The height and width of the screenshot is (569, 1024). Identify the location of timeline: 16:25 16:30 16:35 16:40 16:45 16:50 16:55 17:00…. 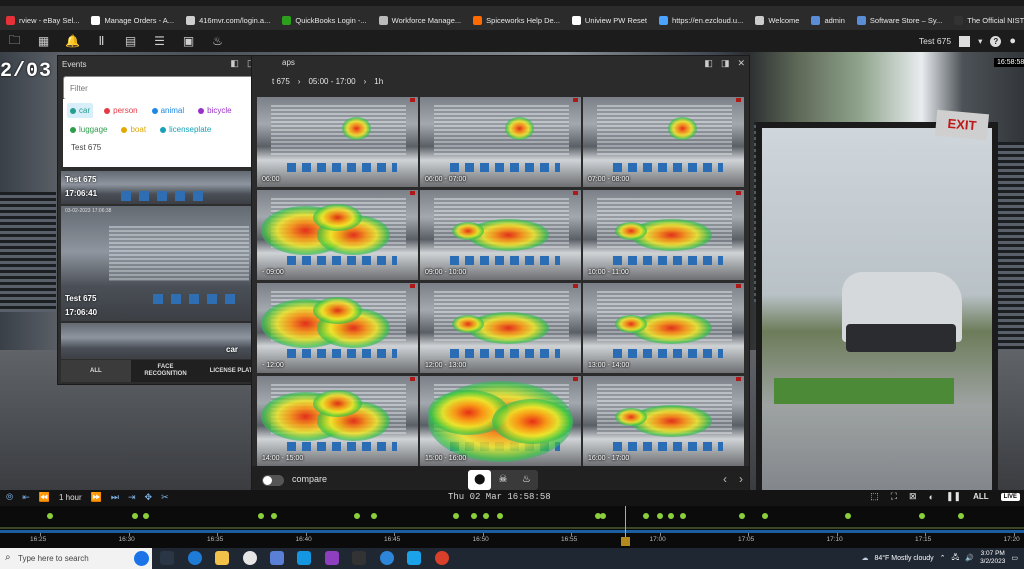
(512, 527).